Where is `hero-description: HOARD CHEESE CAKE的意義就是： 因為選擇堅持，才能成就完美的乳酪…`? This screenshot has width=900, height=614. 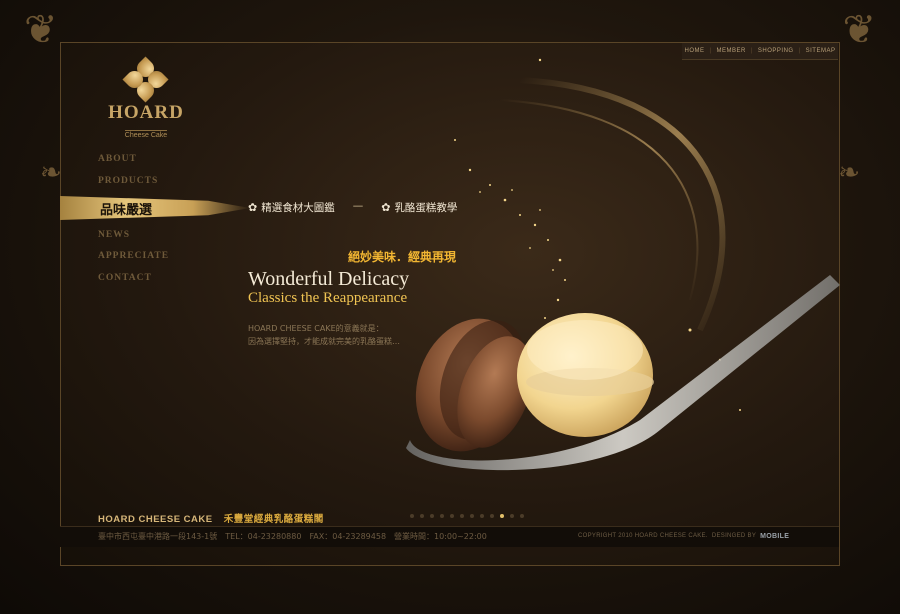
hero-description: HOARD CHEESE CAKE的意義就是： 因為選擇堅持，才能成就完美的乳酪… is located at coordinates (324, 335).